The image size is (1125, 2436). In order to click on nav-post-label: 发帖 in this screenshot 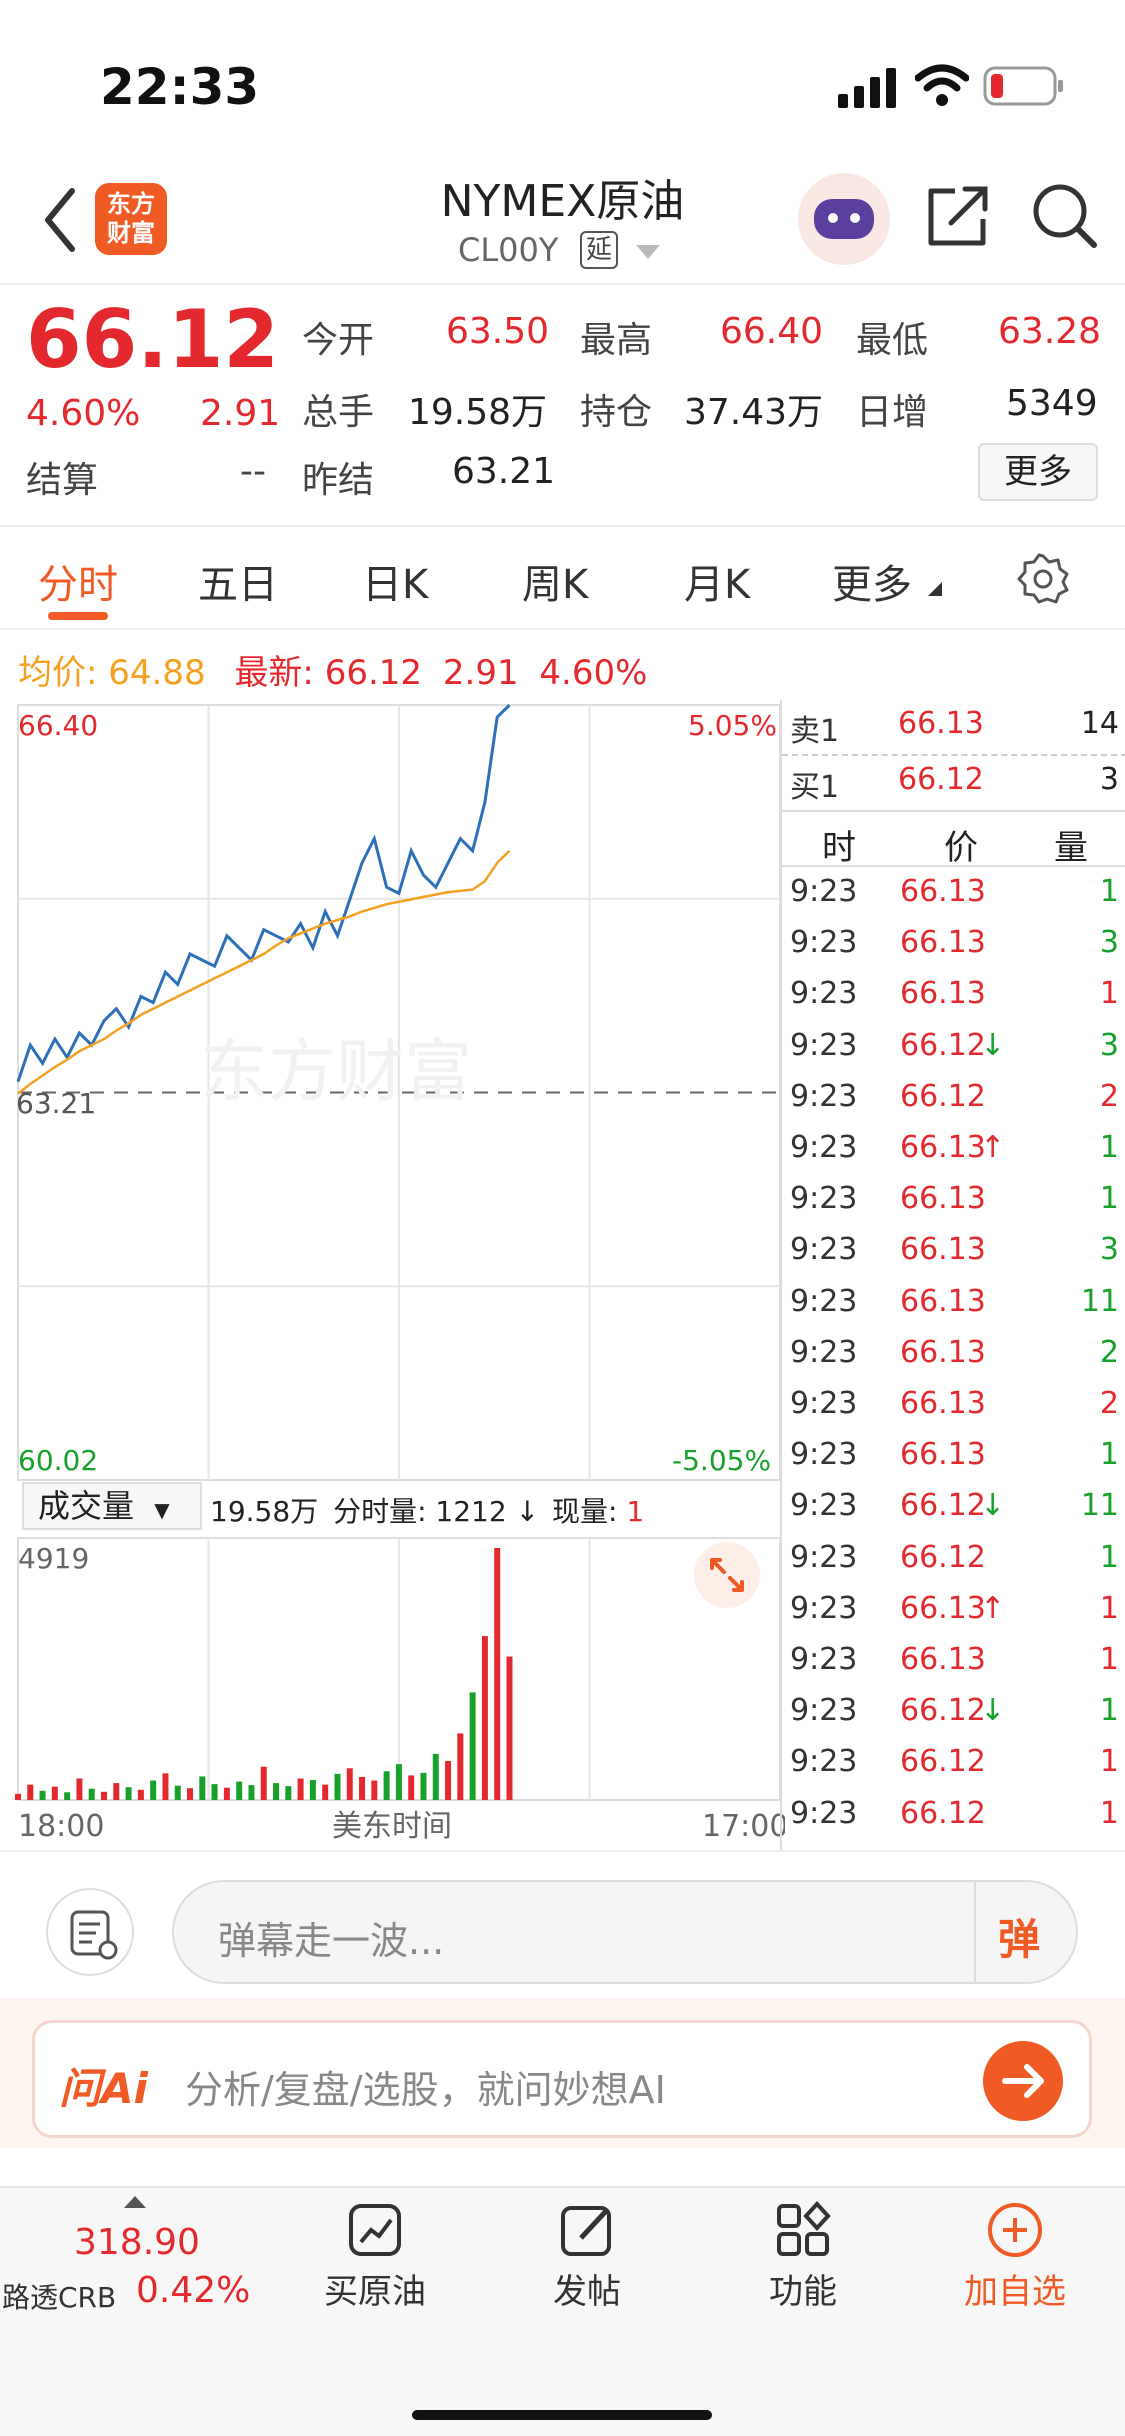, I will do `click(587, 2292)`.